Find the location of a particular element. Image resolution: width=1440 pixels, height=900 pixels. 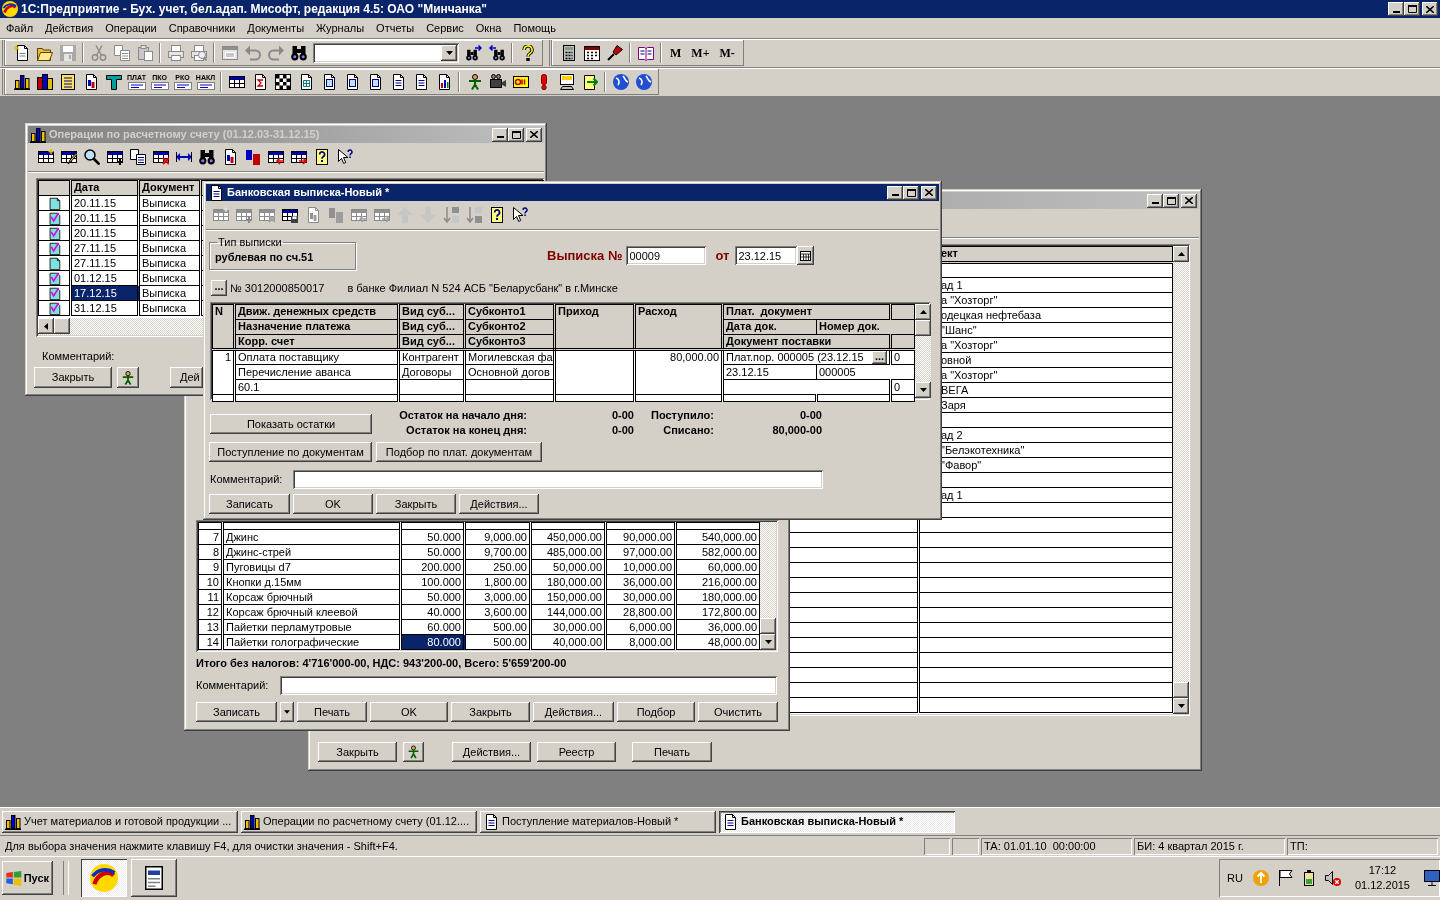

books-icon is located at coordinates (44, 82).